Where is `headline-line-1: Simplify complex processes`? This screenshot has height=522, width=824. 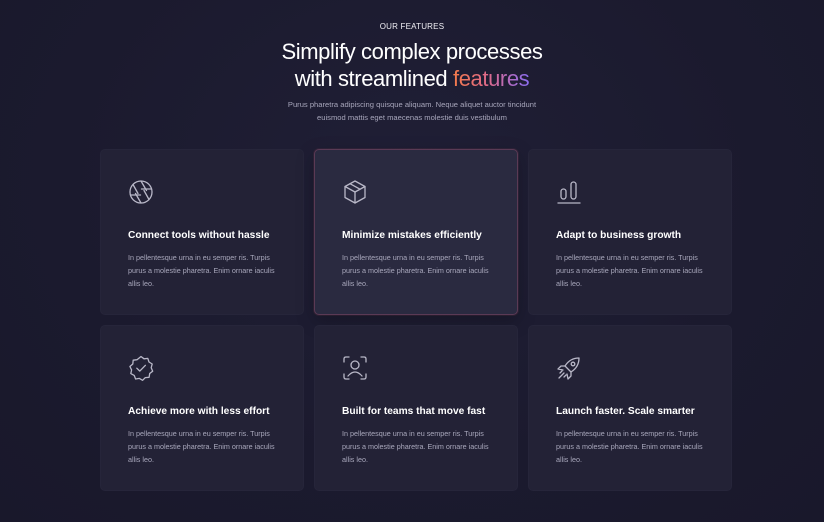
headline-line-1: Simplify complex processes is located at coordinates (412, 51).